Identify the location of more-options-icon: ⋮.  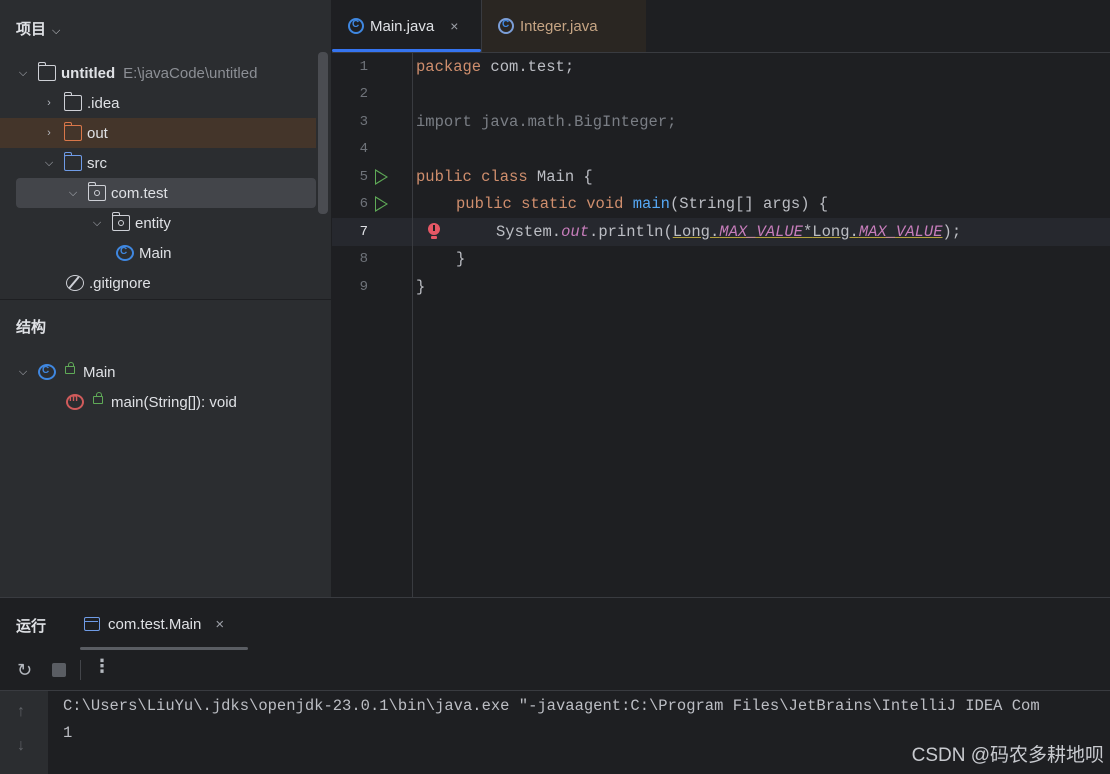
(102, 666).